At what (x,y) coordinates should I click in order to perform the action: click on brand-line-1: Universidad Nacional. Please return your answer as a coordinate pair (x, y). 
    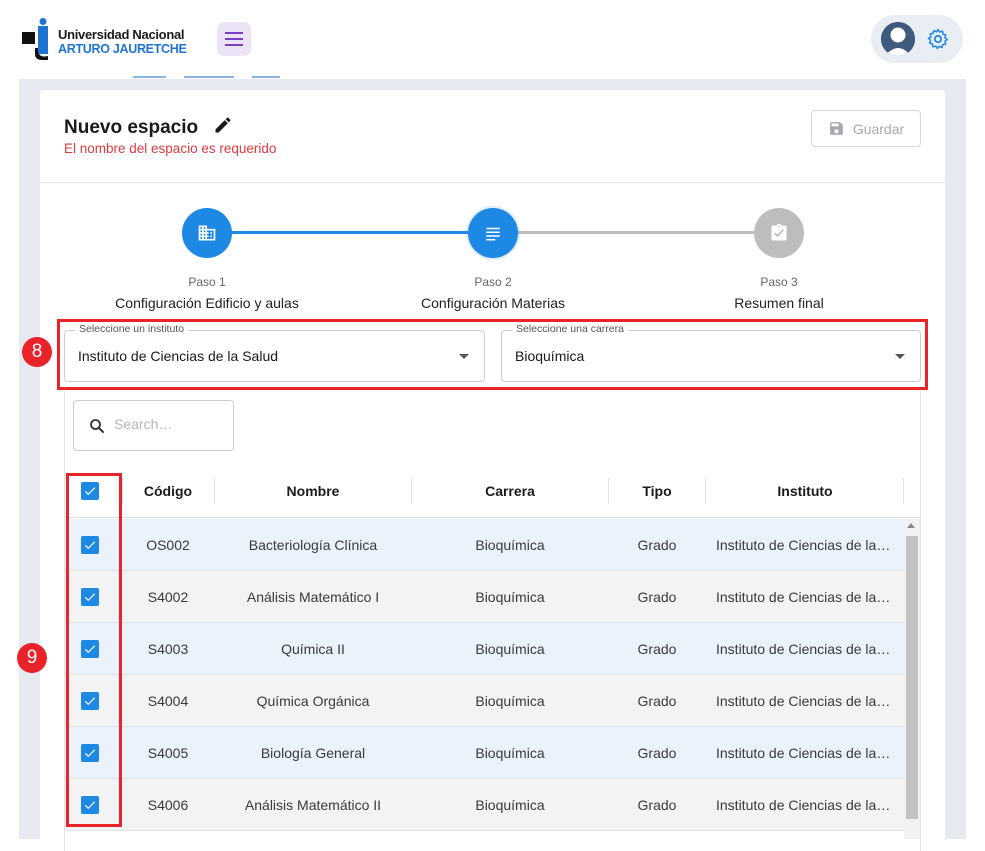
    Looking at the image, I should click on (121, 34).